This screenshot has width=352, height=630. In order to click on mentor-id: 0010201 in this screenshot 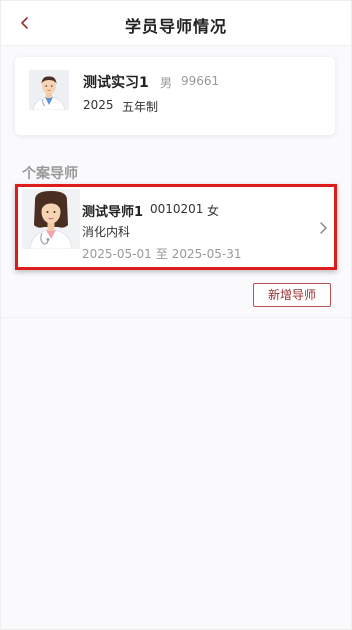, I will do `click(177, 209)`.